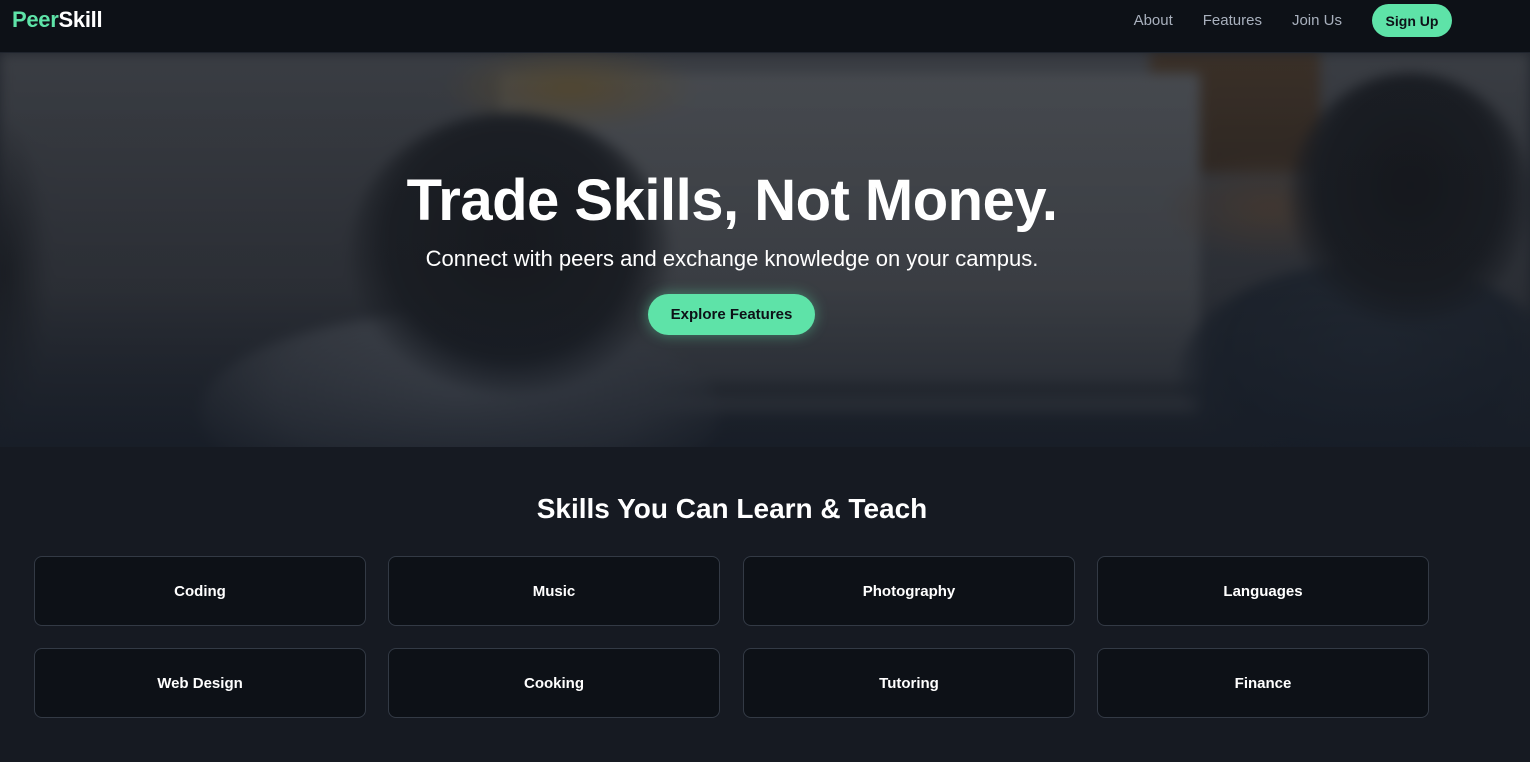 The width and height of the screenshot is (1530, 762). I want to click on logo-rest-text: Skill, so click(80, 19).